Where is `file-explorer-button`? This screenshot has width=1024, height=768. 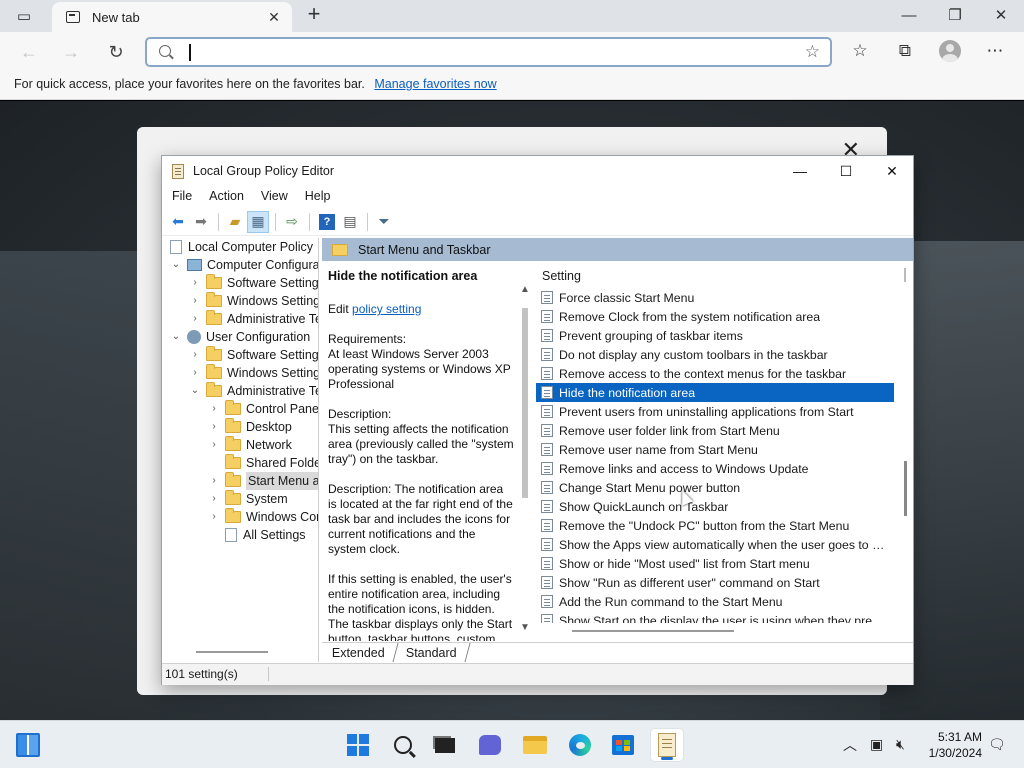
file-explorer-button is located at coordinates (535, 745).